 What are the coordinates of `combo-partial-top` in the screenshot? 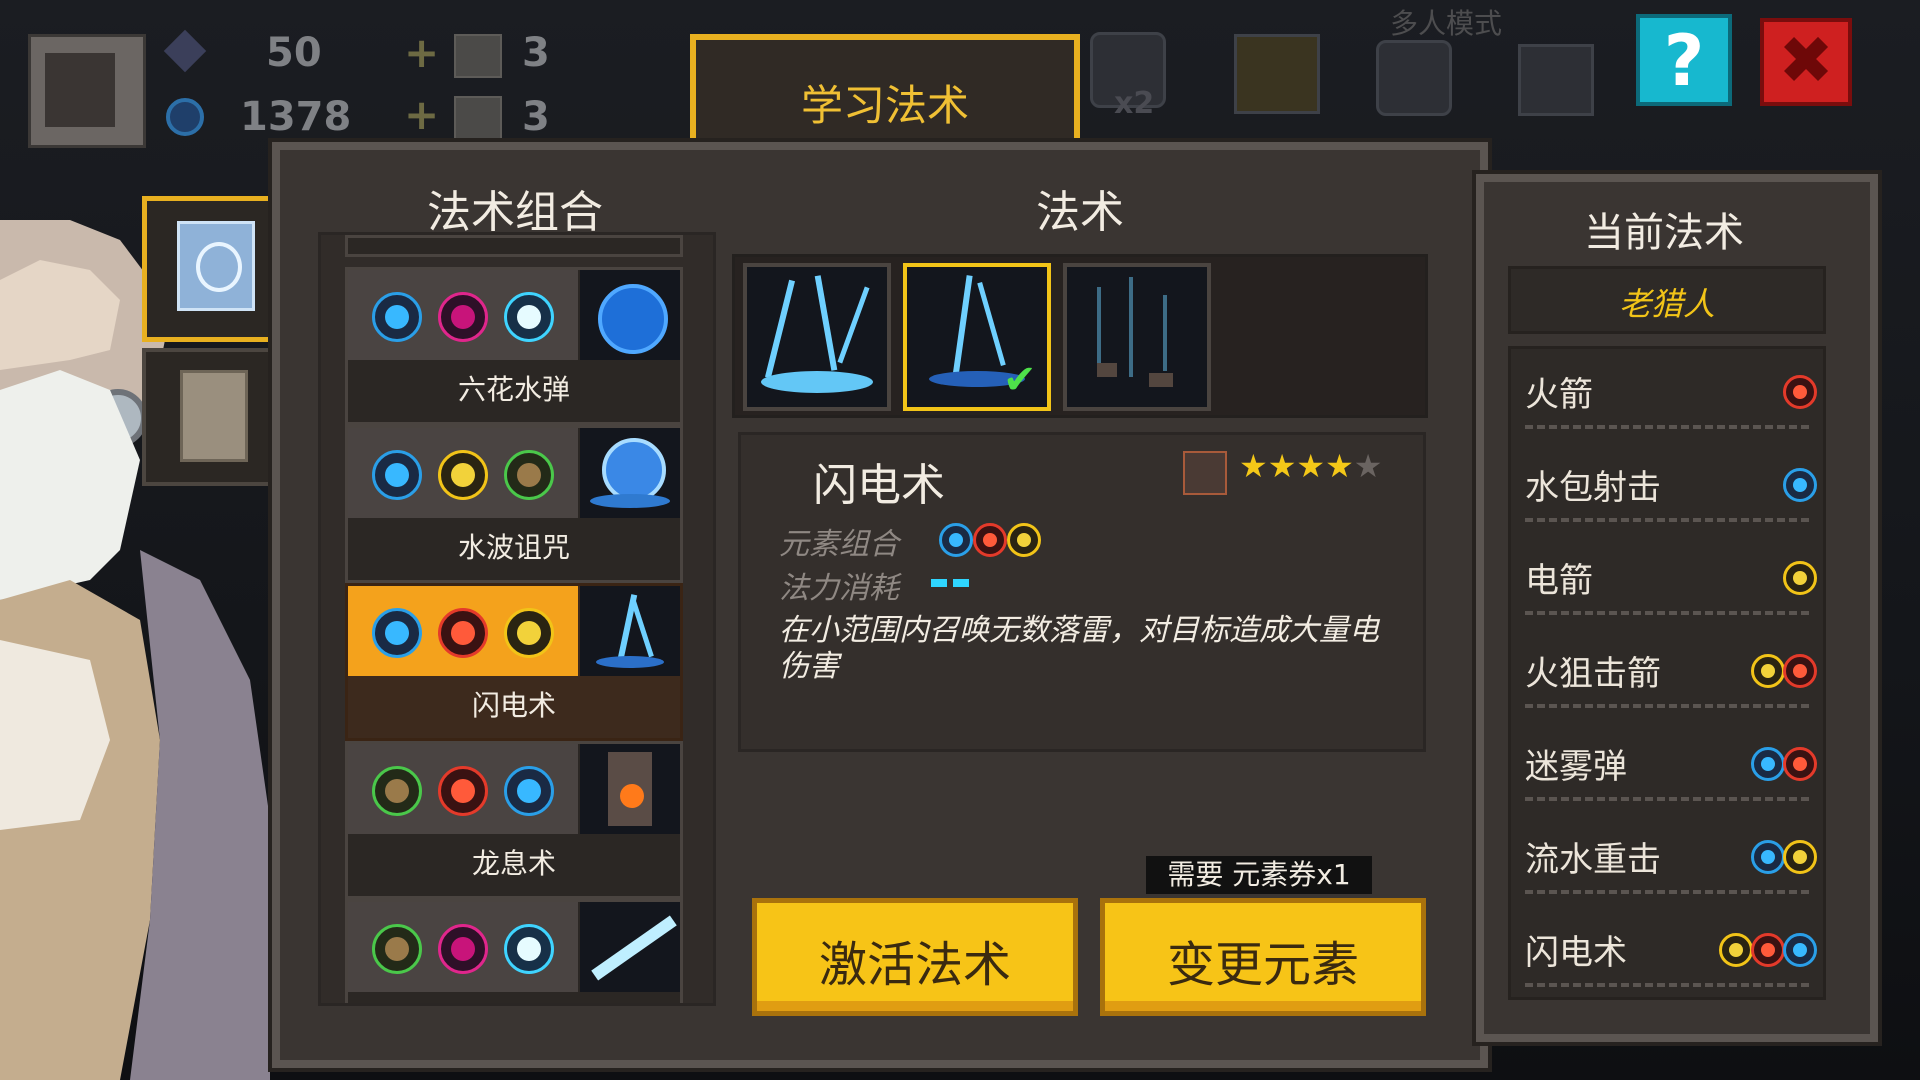 It's located at (514, 246).